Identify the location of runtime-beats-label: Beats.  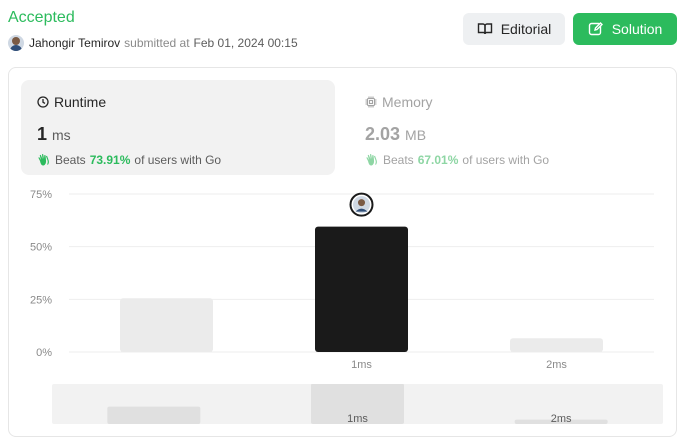
(70, 160).